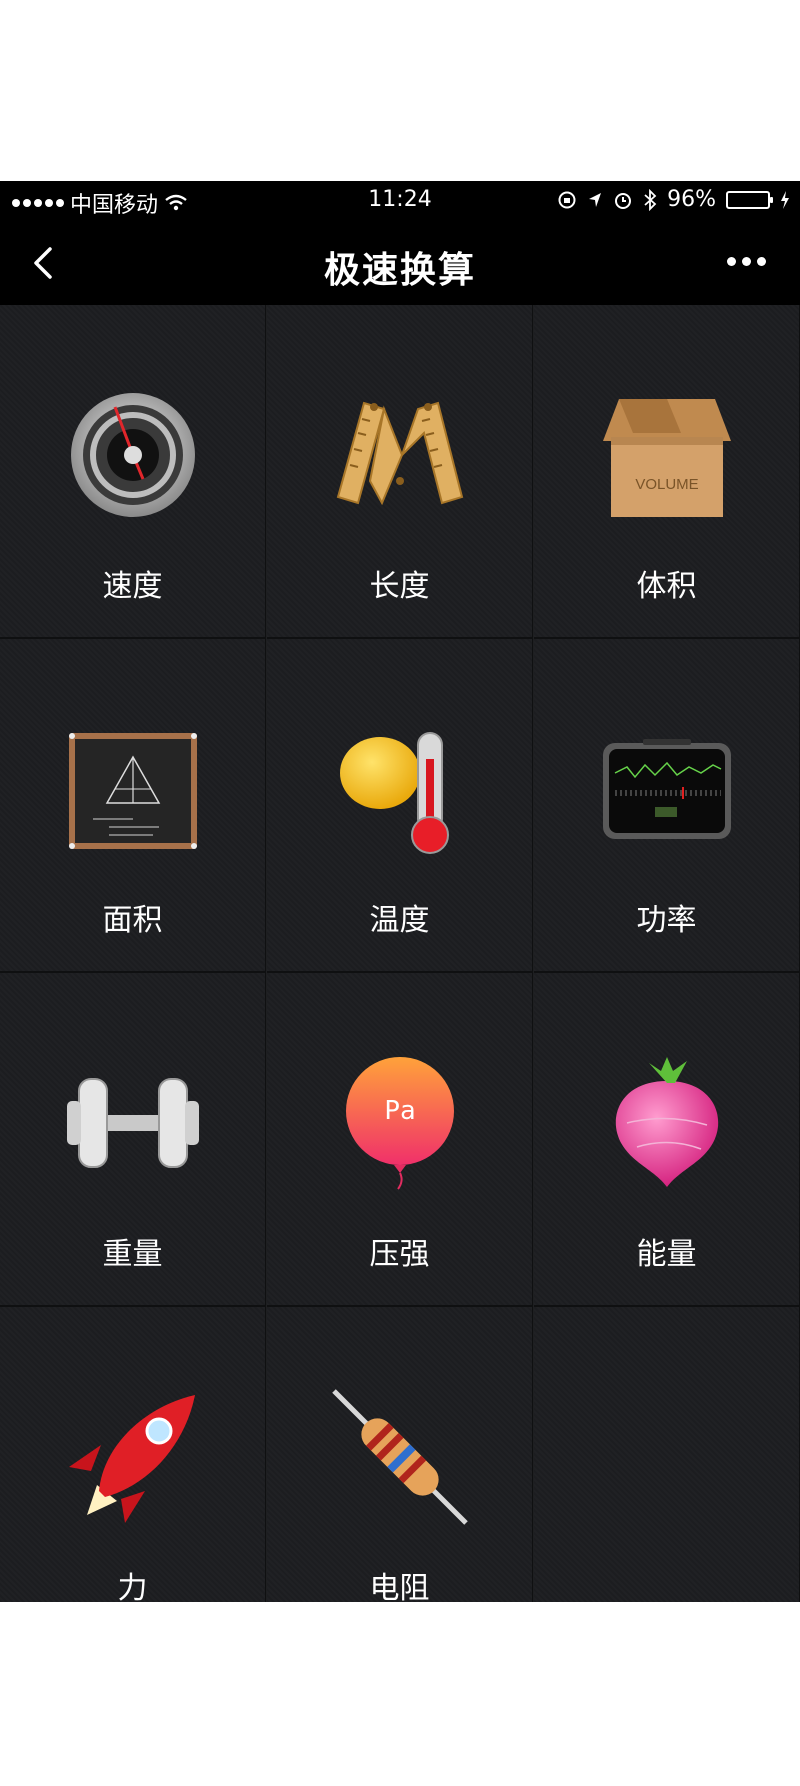  Describe the element at coordinates (399, 270) in the screenshot. I see `page-title: 极速换算` at that location.